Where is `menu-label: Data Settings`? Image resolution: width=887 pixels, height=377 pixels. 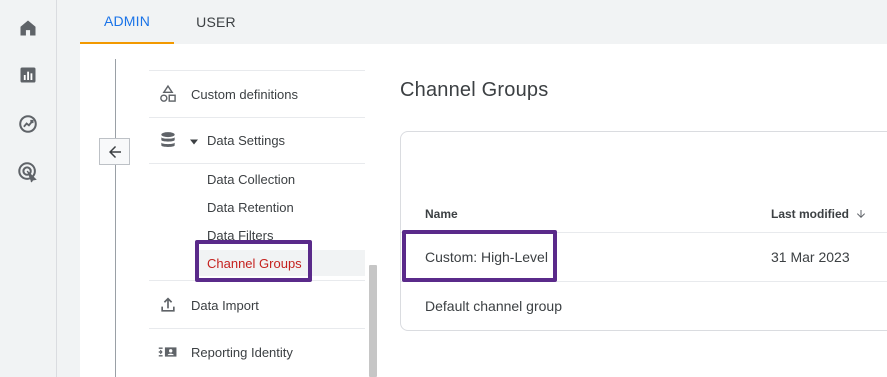
menu-label: Data Settings is located at coordinates (246, 140).